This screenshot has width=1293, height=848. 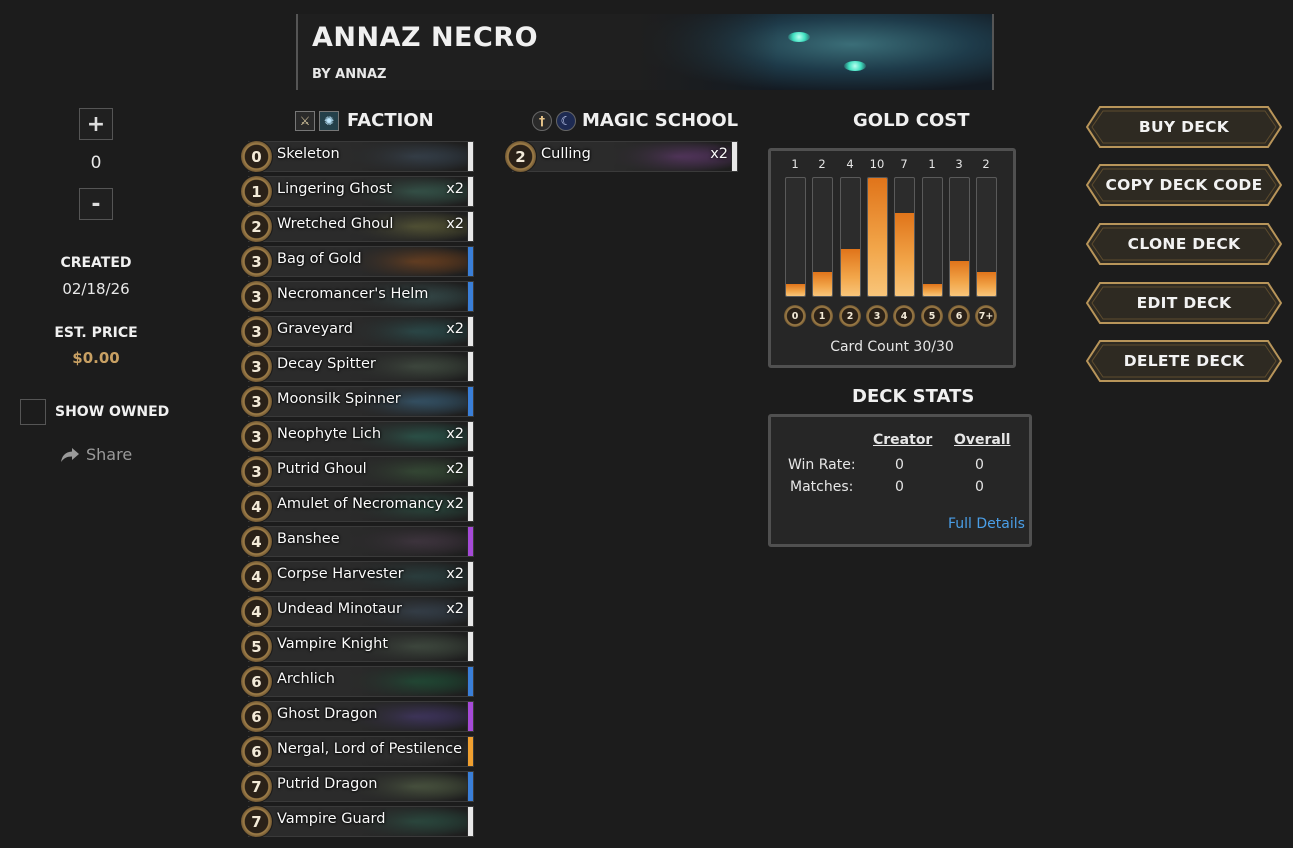 I want to click on card-row: 1 Lingering Ghost x2, so click(x=358, y=191).